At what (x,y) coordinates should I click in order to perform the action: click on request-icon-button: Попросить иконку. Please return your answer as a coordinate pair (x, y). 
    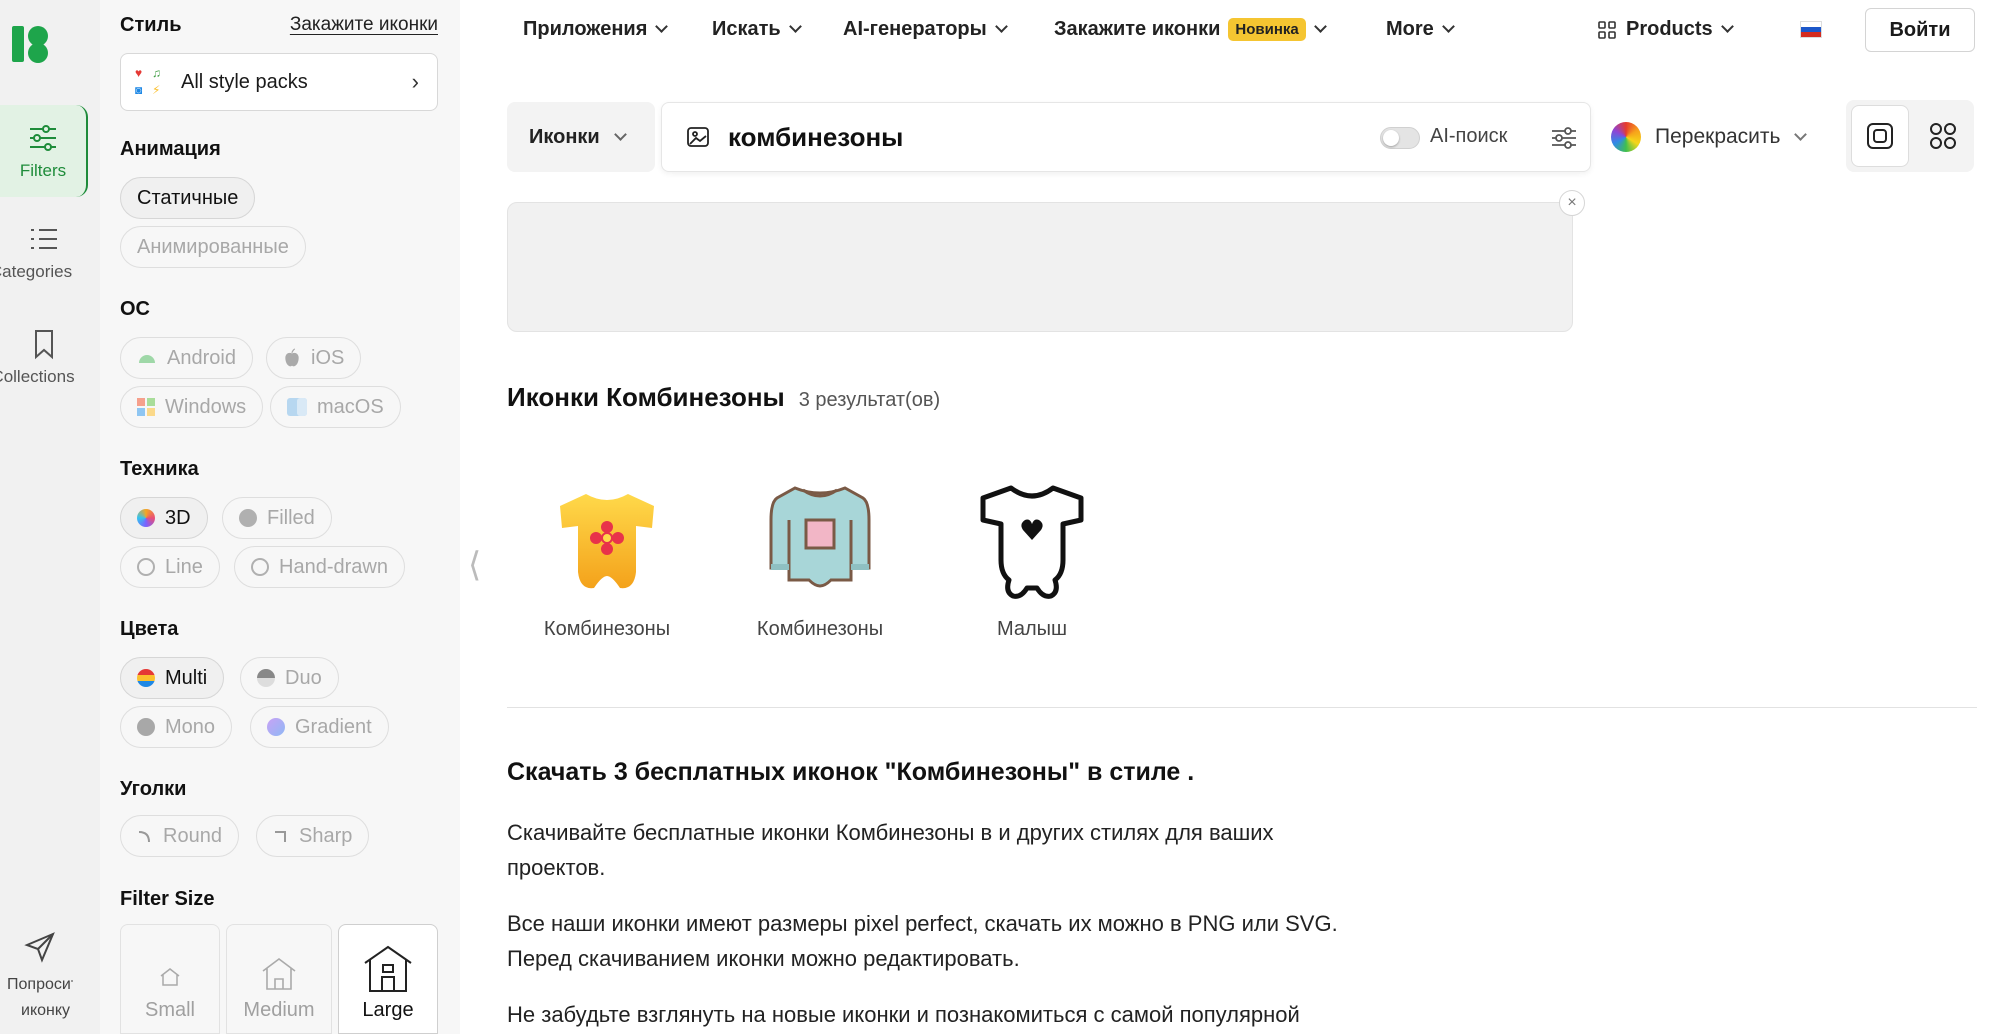
    Looking at the image, I should click on (40, 977).